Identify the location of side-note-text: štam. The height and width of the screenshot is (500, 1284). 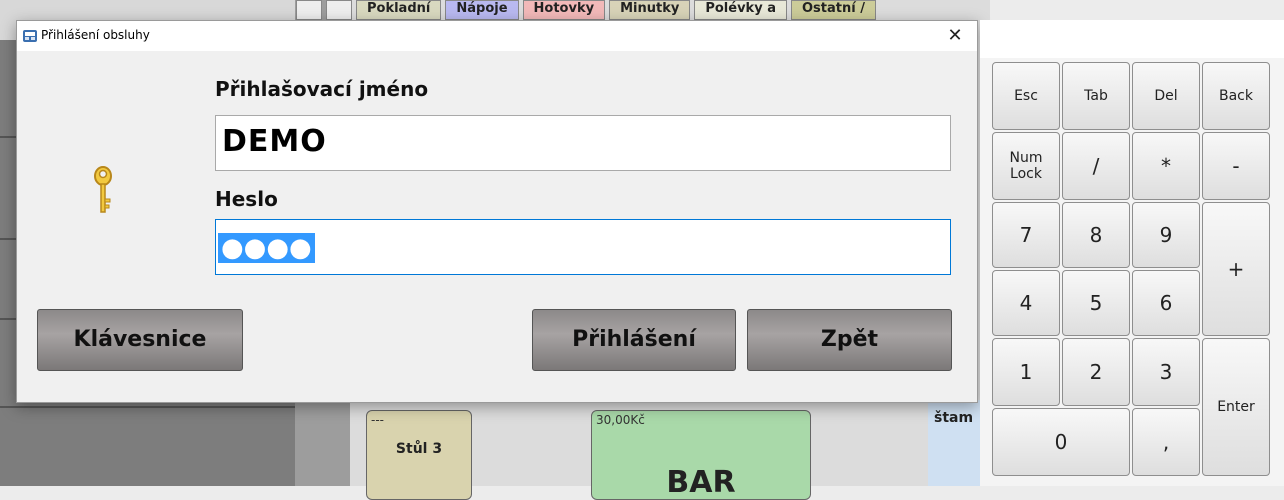
(954, 418).